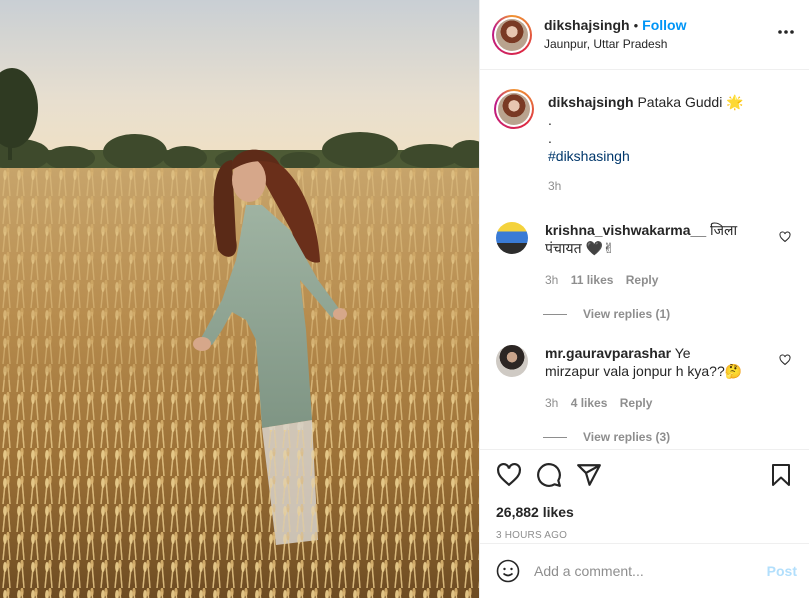 This screenshot has height=598, width=809. I want to click on more-horizontal-icon, so click(786, 30).